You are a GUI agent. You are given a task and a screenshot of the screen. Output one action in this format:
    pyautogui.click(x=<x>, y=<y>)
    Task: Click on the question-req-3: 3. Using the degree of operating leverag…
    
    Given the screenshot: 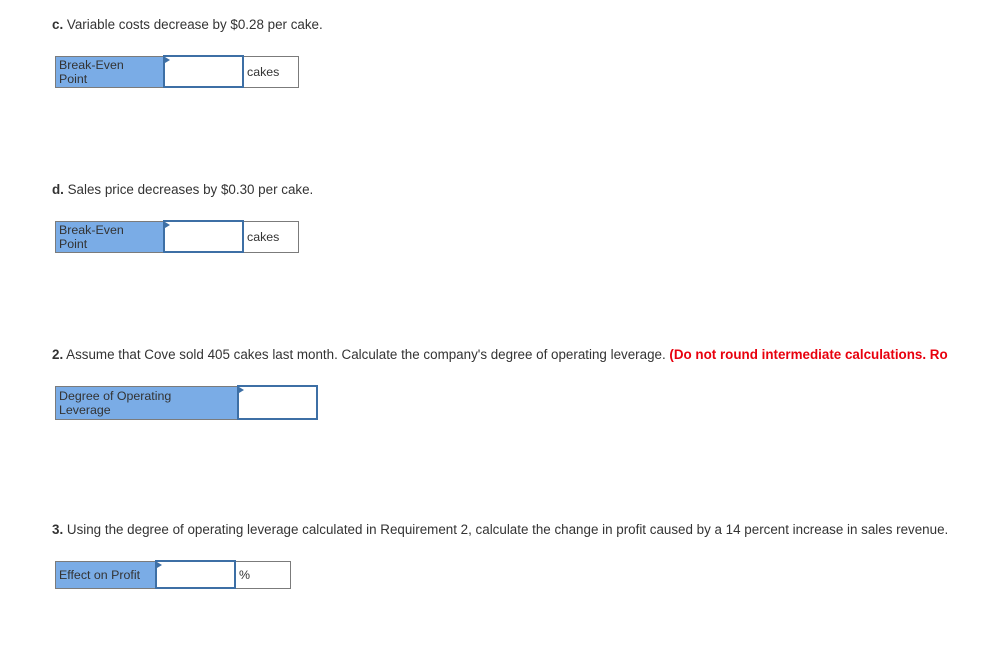 What is the action you would take?
    pyautogui.click(x=500, y=530)
    